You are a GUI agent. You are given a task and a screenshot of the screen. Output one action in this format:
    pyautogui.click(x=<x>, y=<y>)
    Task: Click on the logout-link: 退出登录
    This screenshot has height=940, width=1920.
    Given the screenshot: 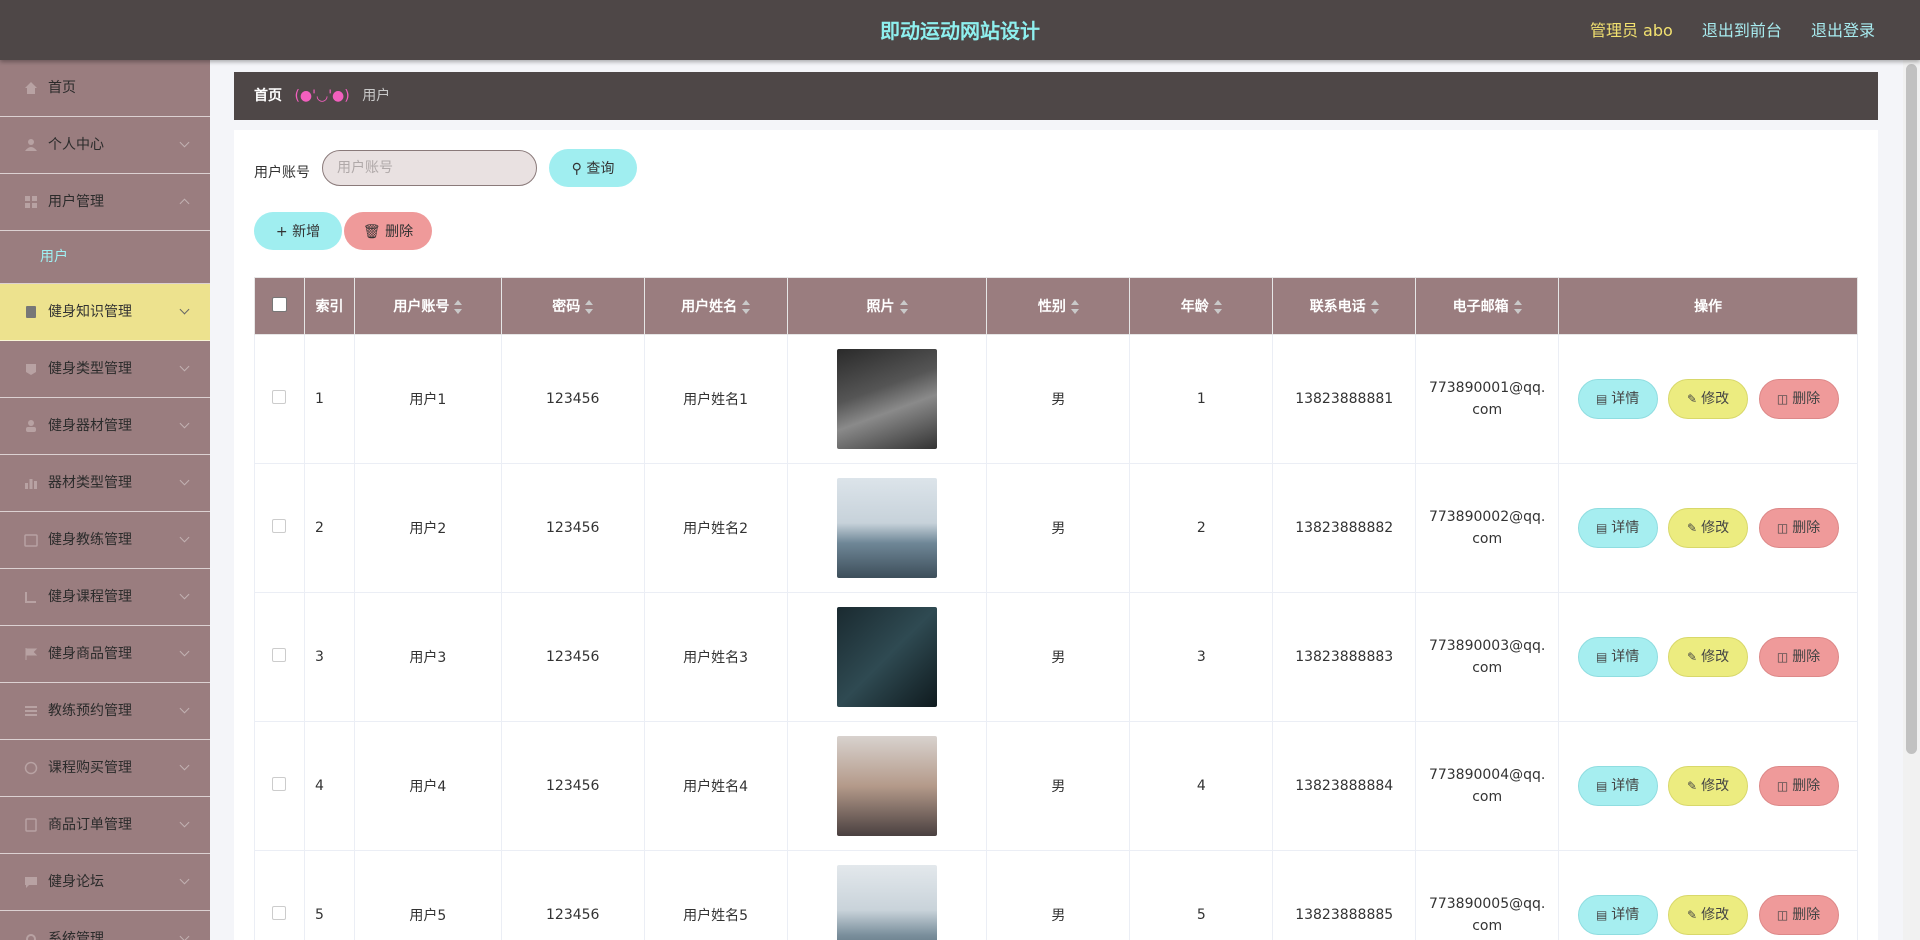 What is the action you would take?
    pyautogui.click(x=1843, y=30)
    